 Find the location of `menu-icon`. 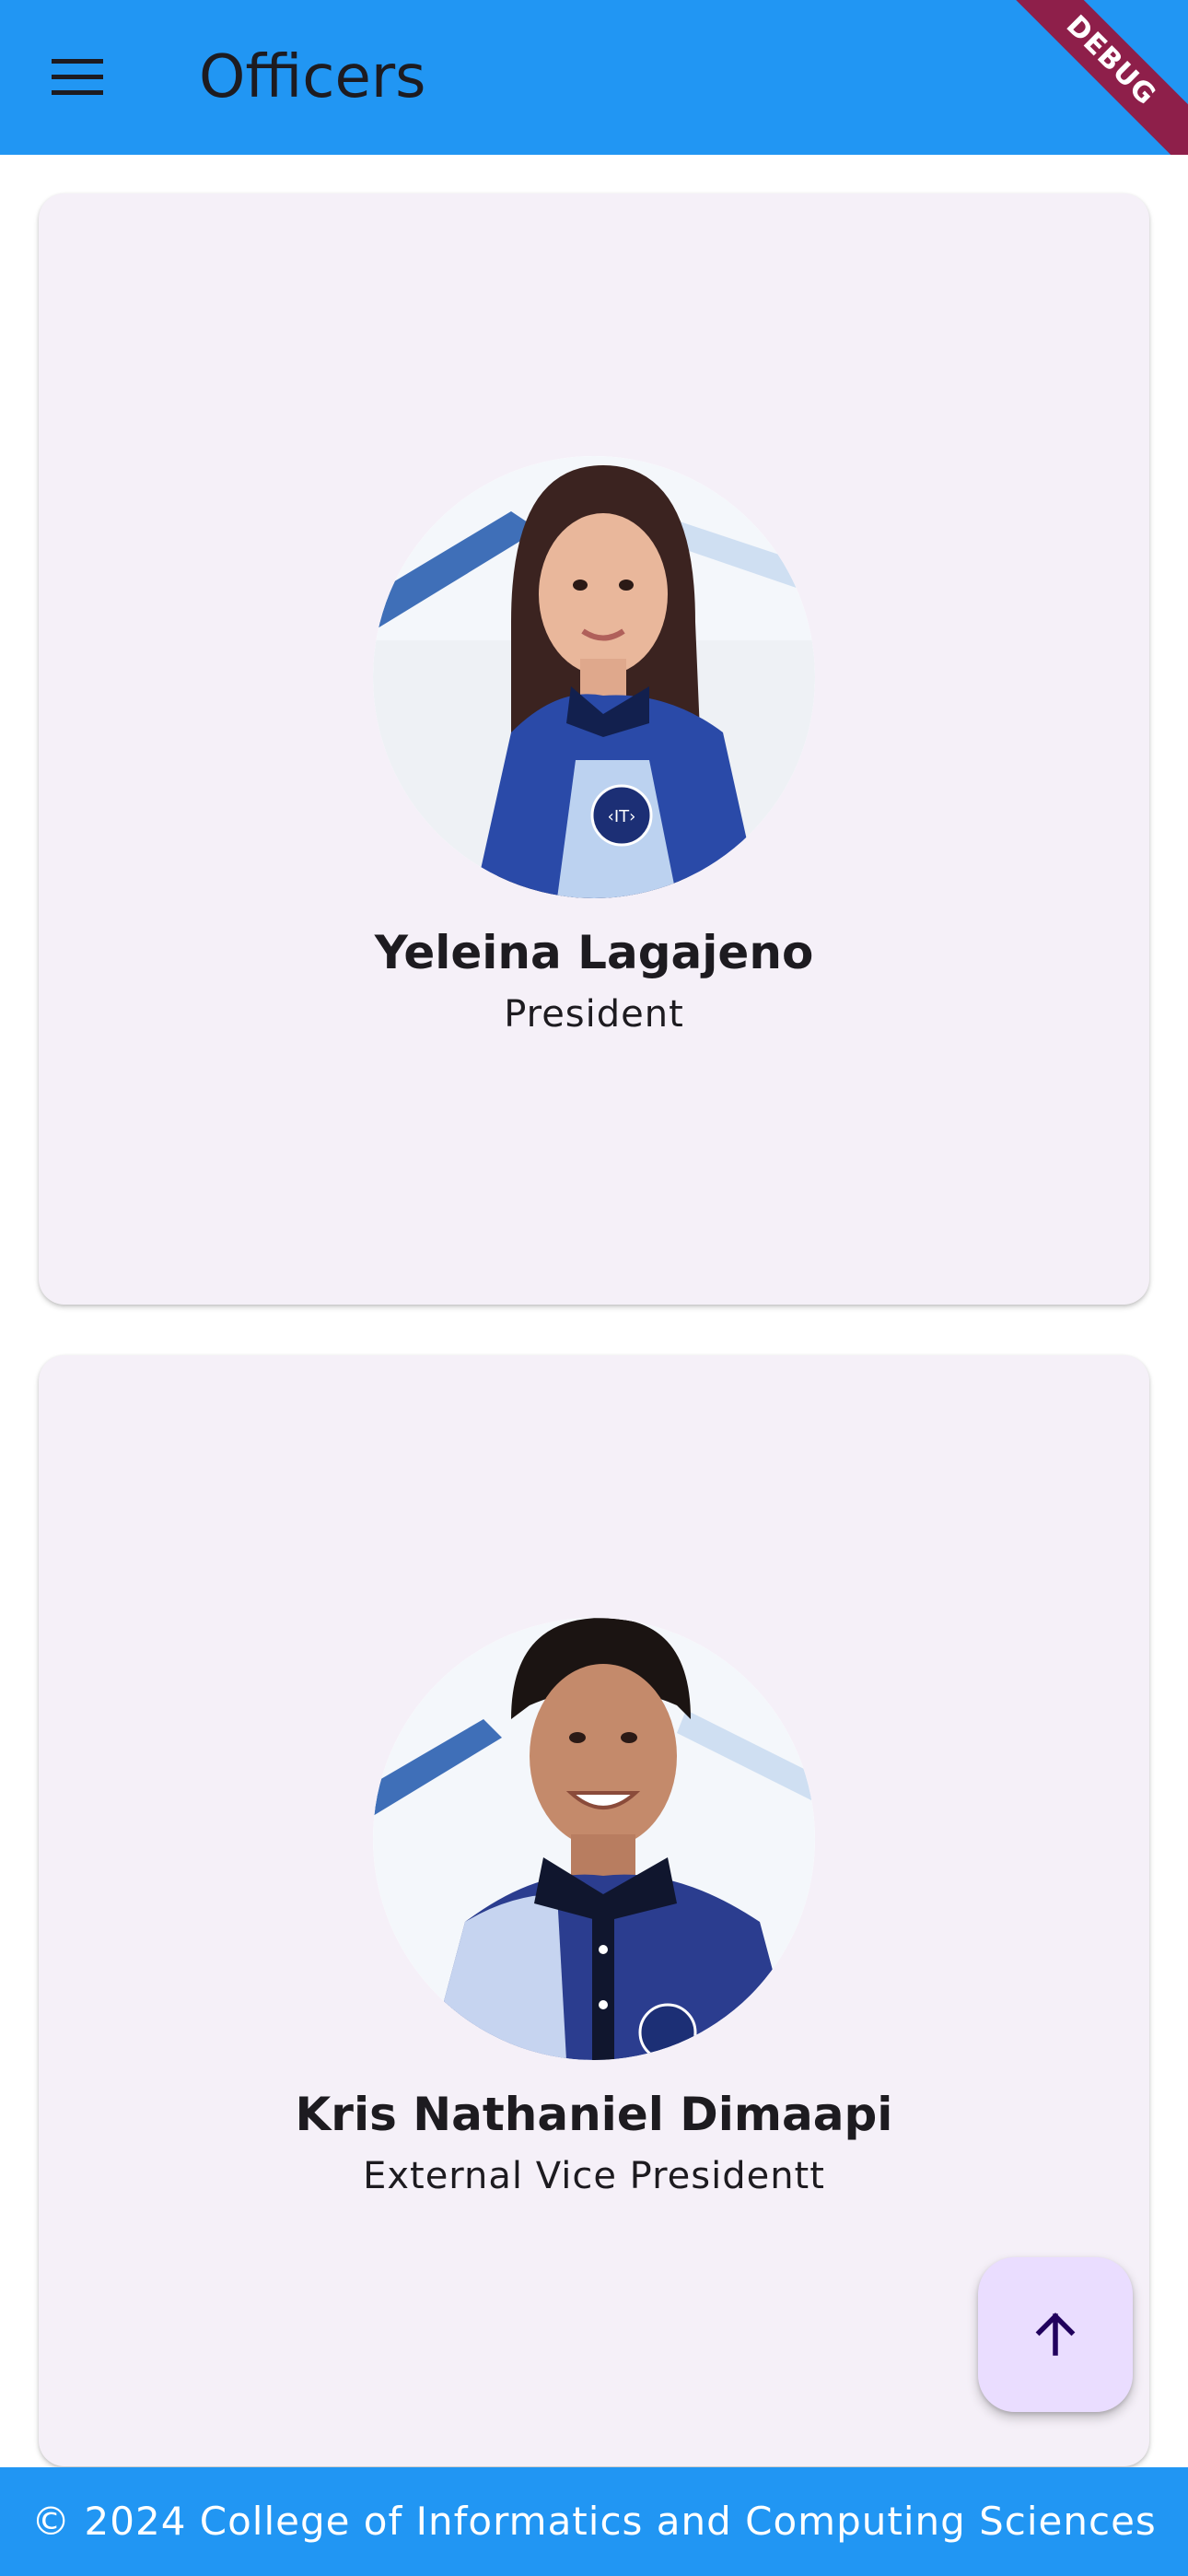

menu-icon is located at coordinates (77, 77).